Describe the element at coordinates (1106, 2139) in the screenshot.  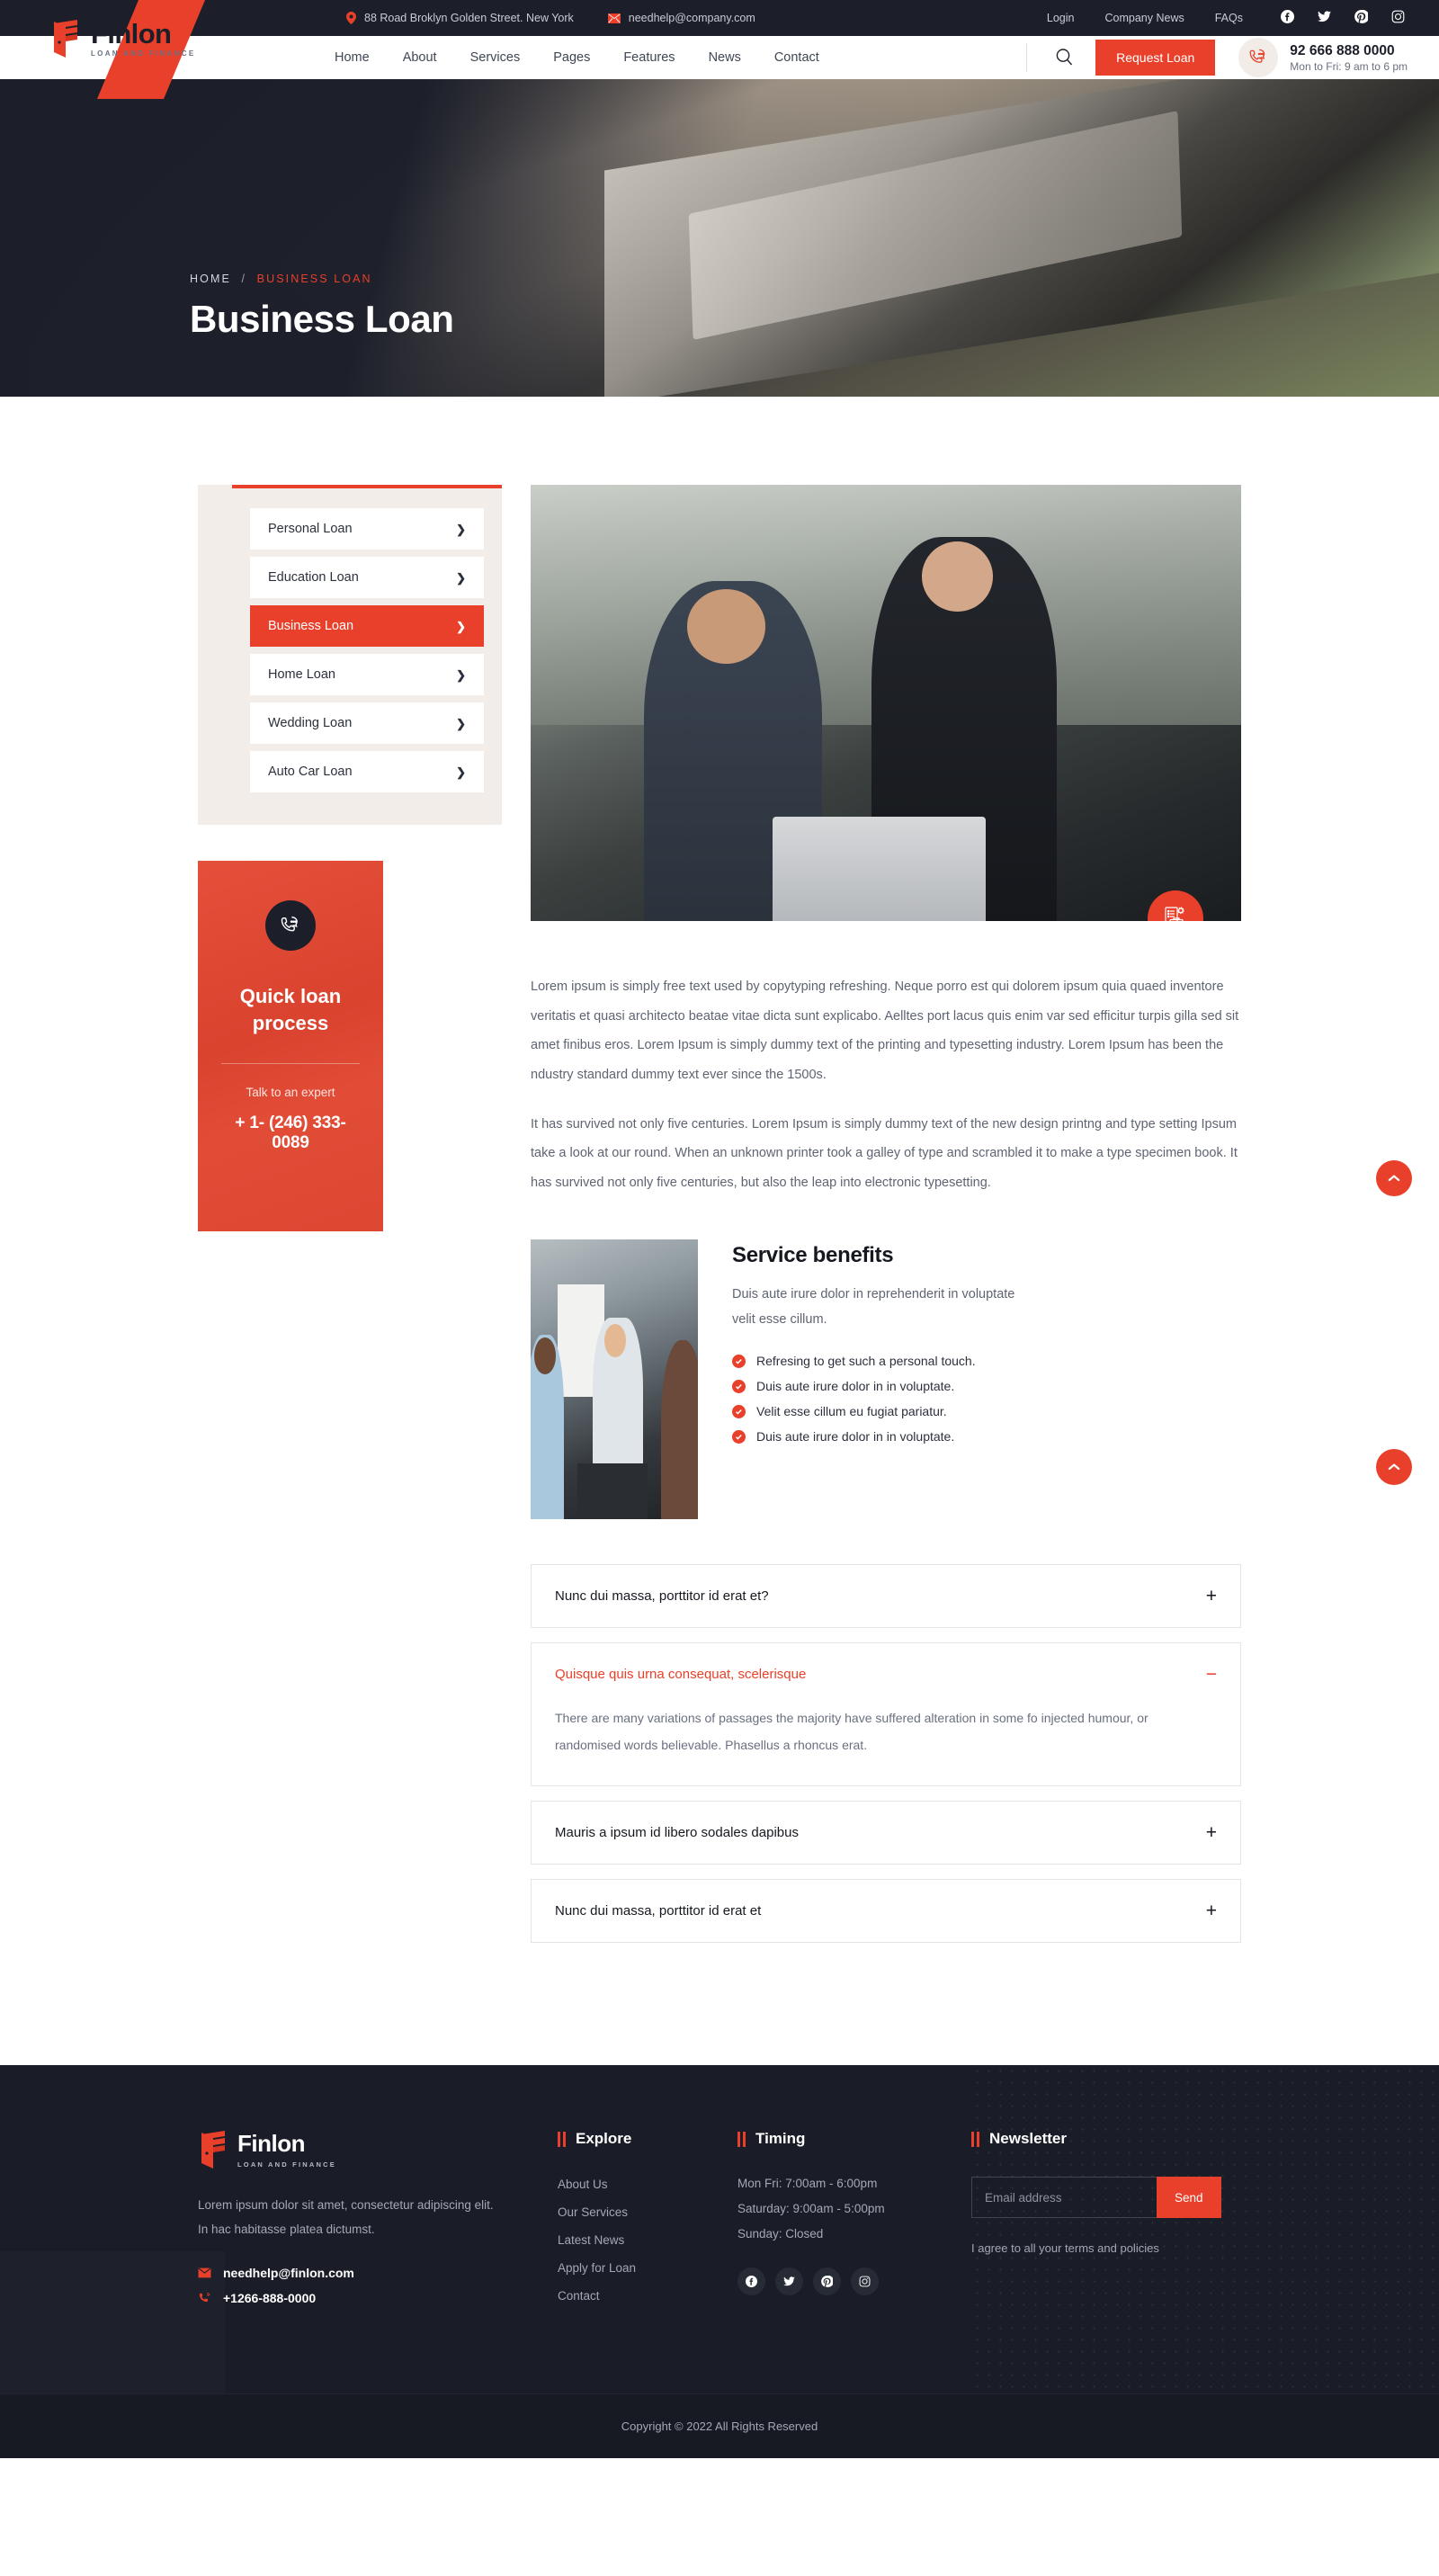
I see `footer-newsletter-heading: Newsletter` at that location.